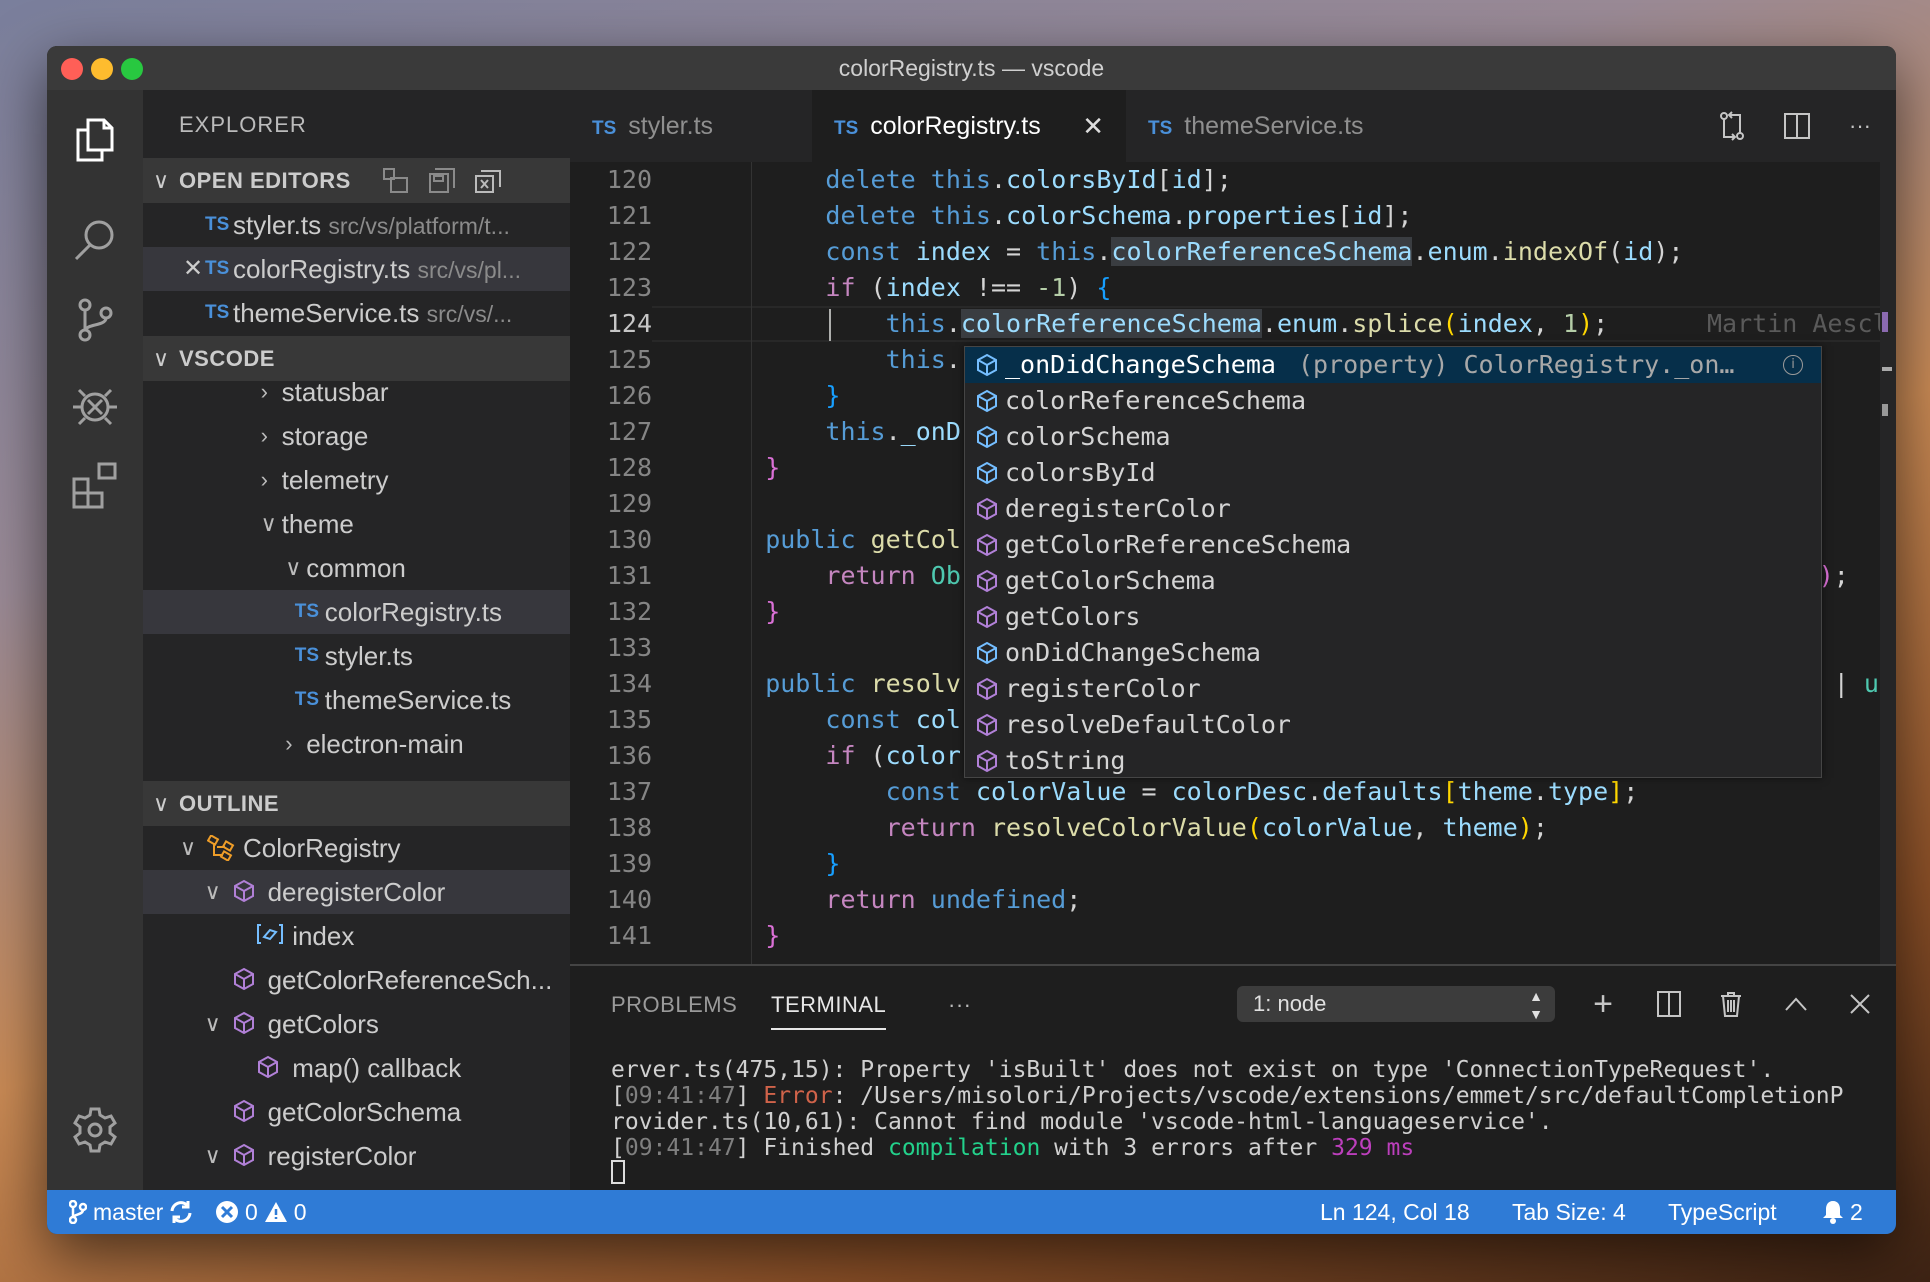  What do you see at coordinates (72, 69) in the screenshot?
I see `close-window-button` at bounding box center [72, 69].